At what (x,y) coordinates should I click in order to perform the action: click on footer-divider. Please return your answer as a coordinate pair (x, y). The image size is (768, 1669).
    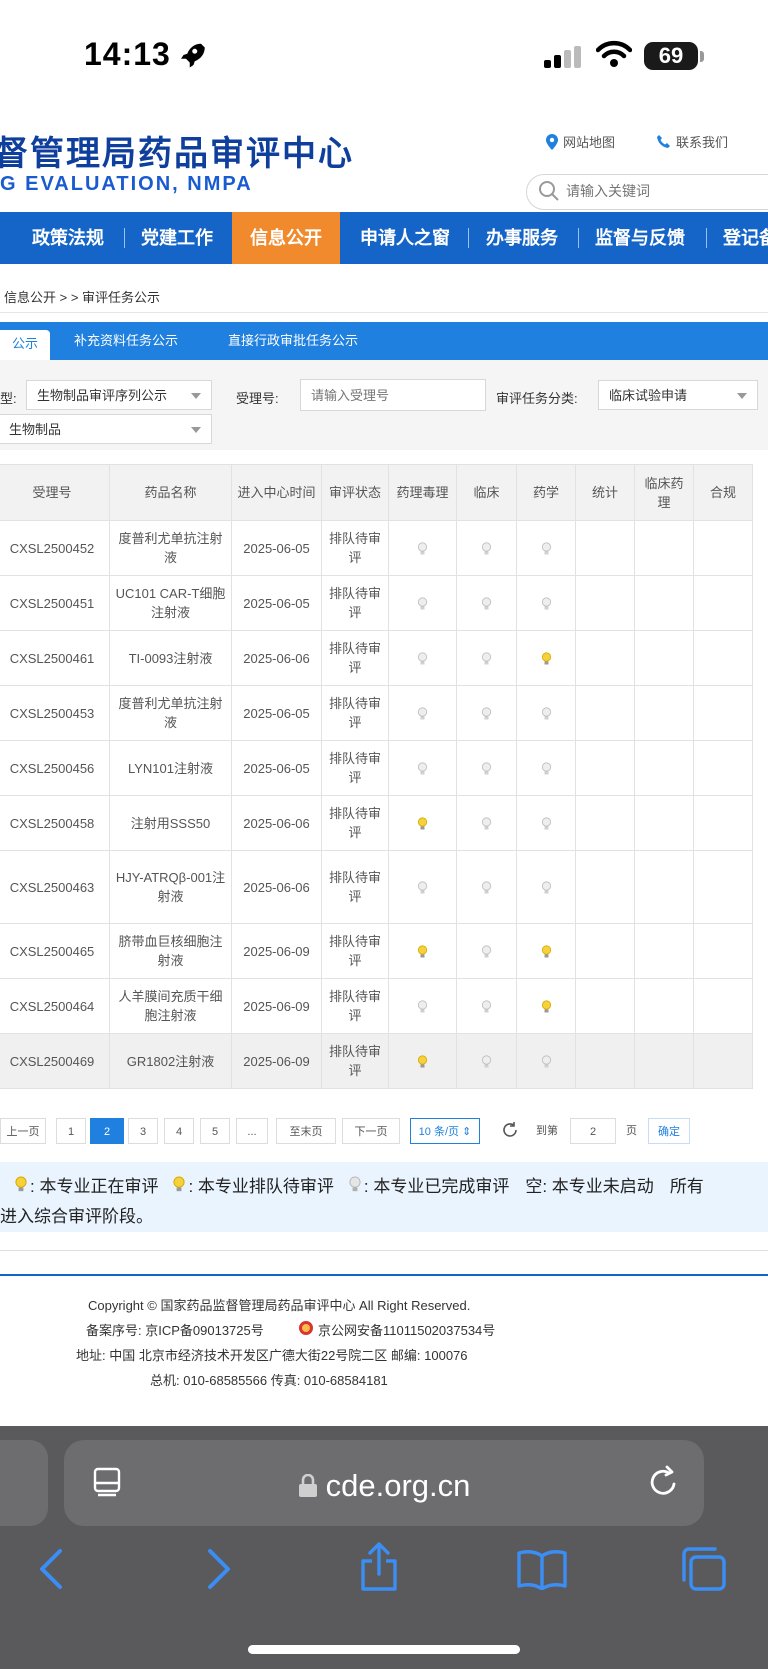
    Looking at the image, I should click on (384, 1275).